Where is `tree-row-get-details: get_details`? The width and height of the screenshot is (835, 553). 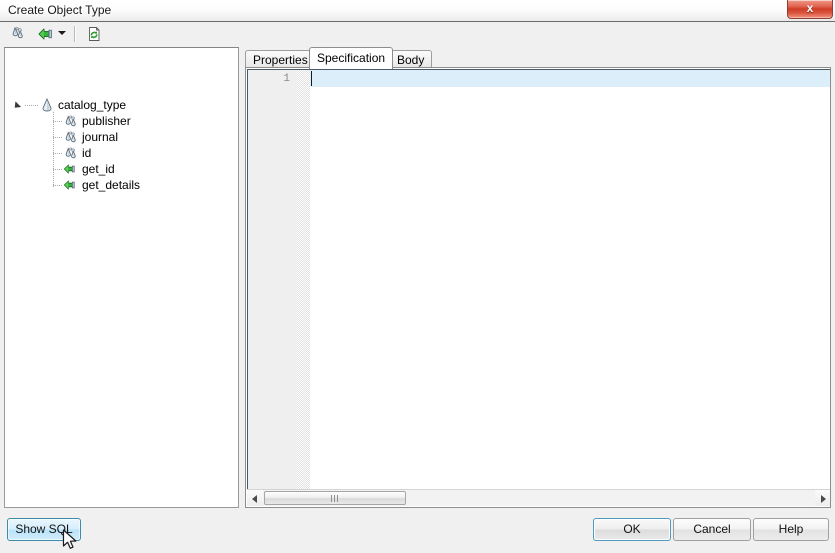
tree-row-get-details: get_details is located at coordinates (121, 185).